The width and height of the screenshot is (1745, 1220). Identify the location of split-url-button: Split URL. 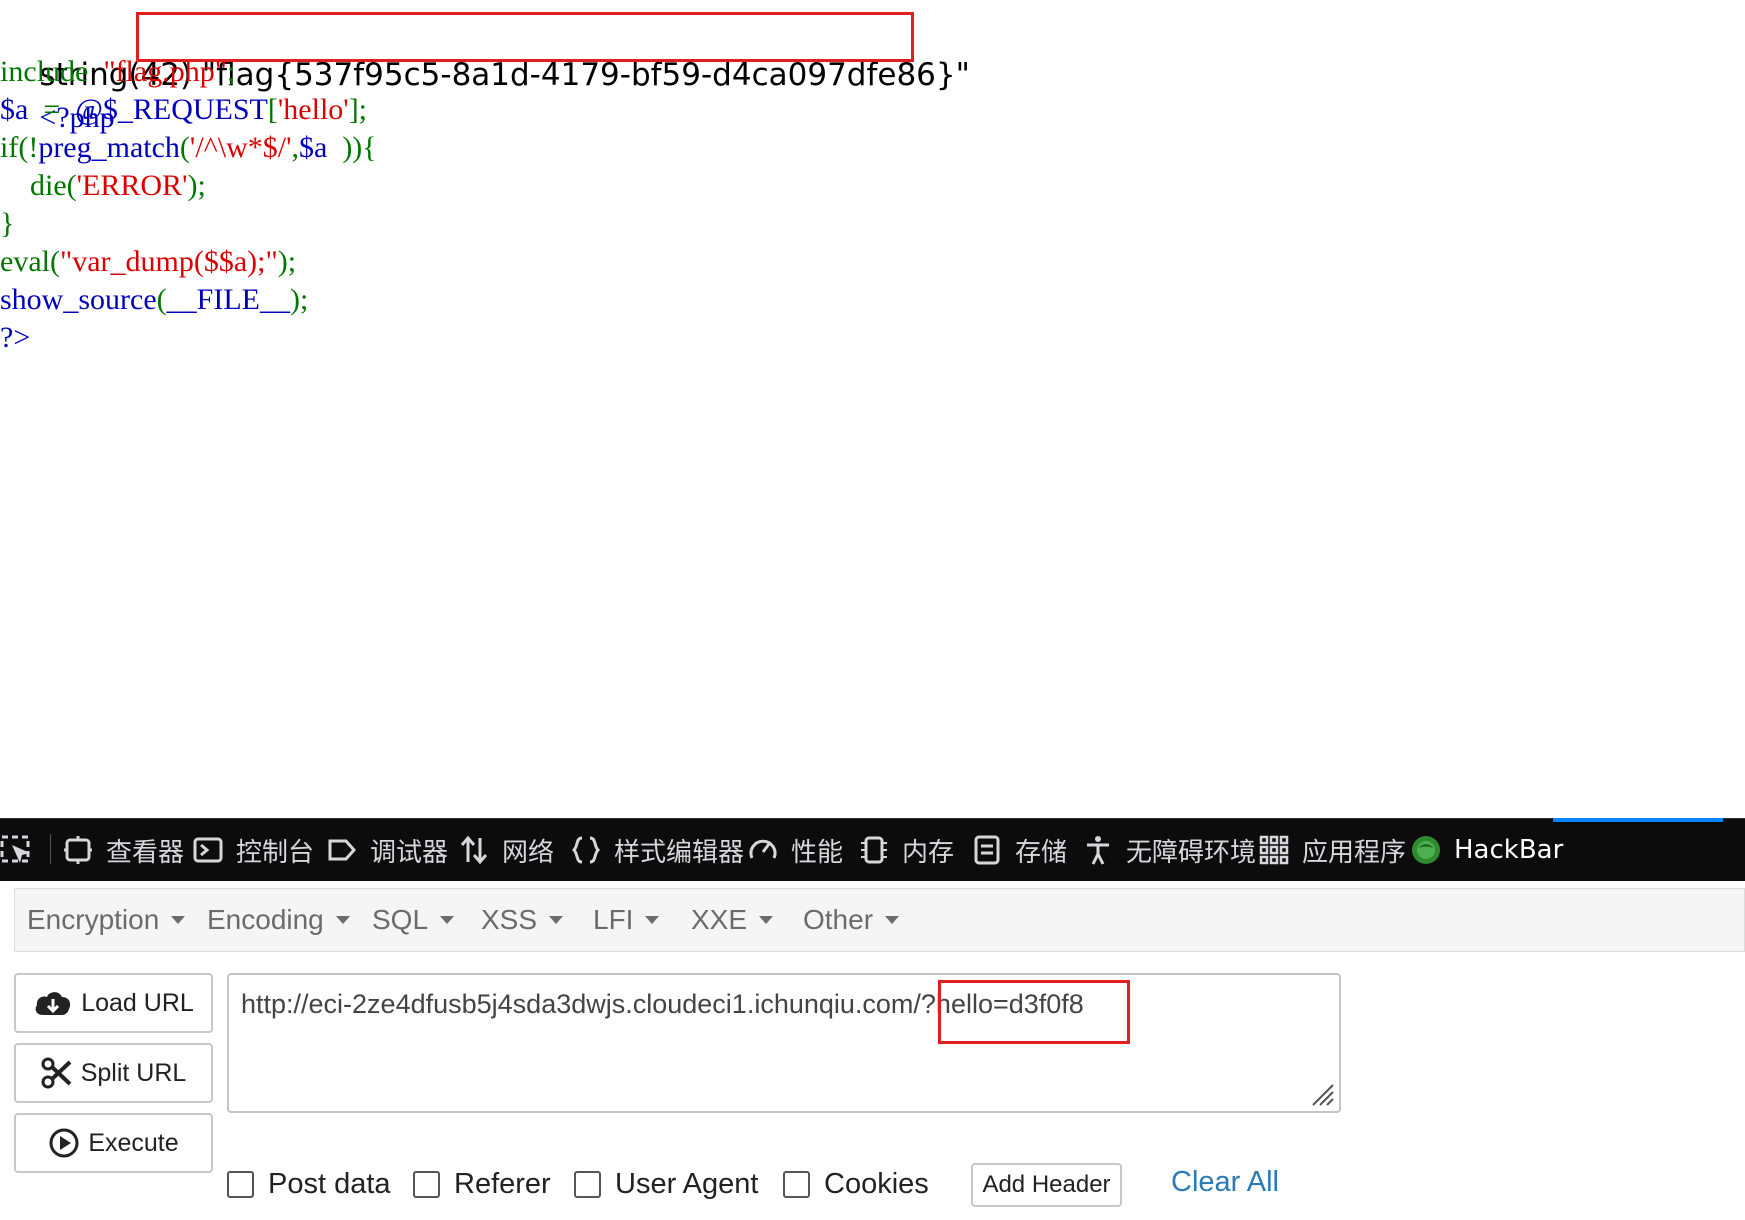
(113, 1073).